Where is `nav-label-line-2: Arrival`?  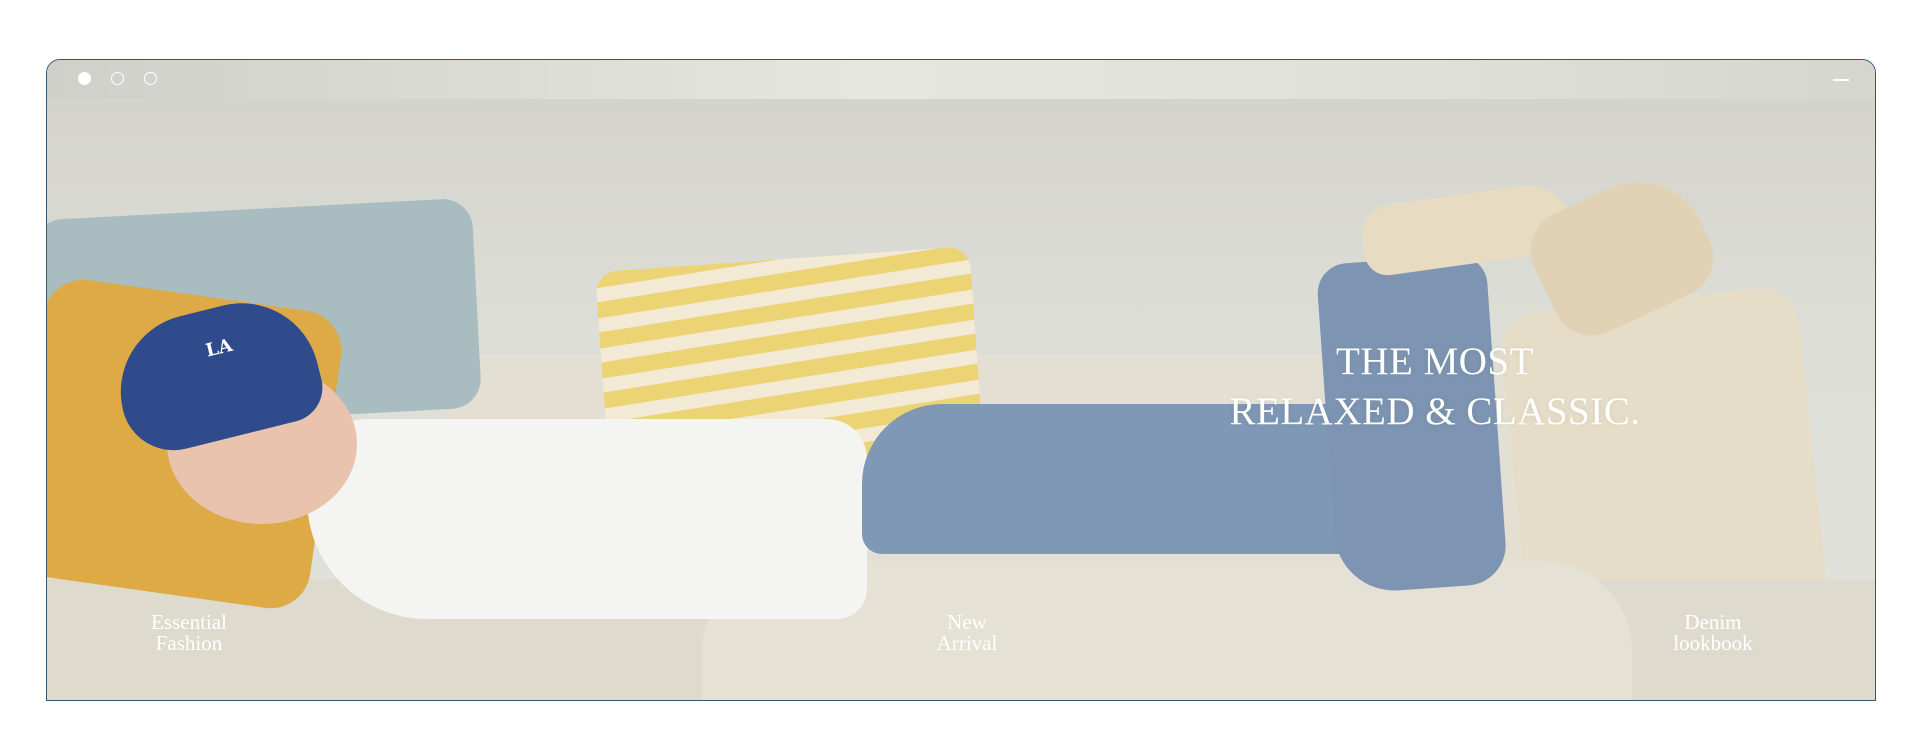
nav-label-line-2: Arrival is located at coordinates (967, 643).